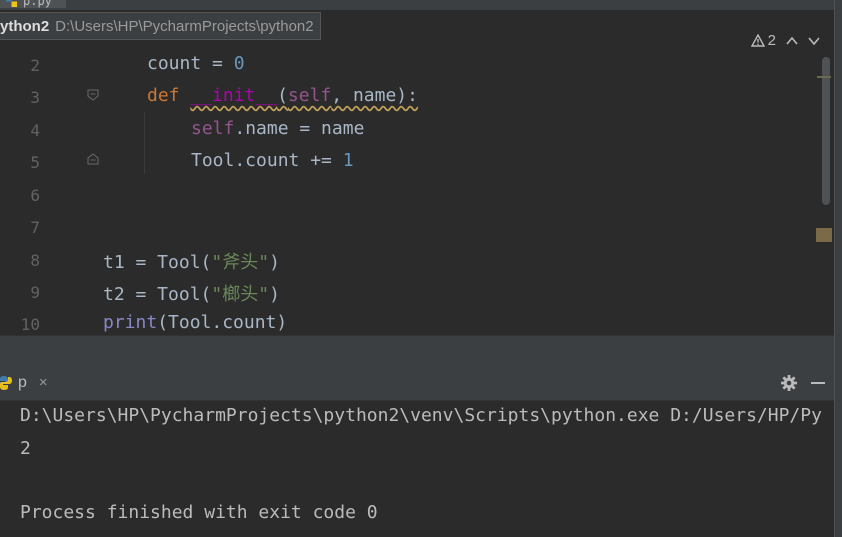  What do you see at coordinates (144, 143) in the screenshot?
I see `indent-guide` at bounding box center [144, 143].